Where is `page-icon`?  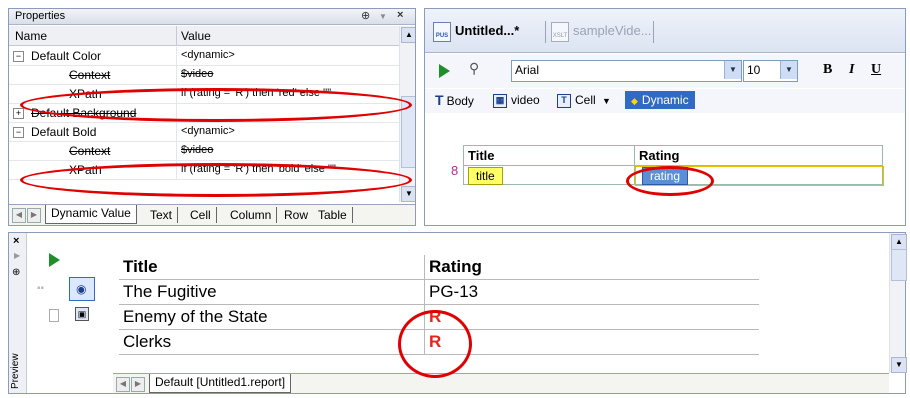 page-icon is located at coordinates (54, 315).